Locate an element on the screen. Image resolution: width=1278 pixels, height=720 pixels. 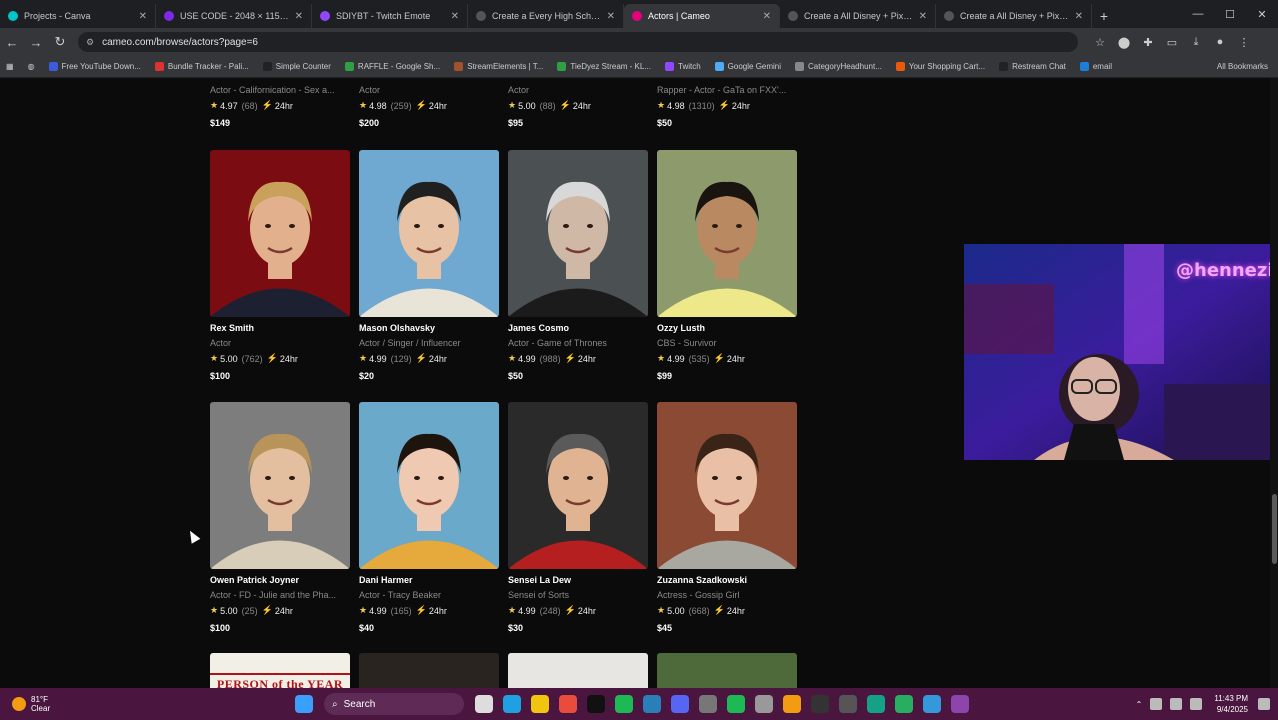
talent-name: Zuzanna Szadkowski is located at coordinates (727, 580).